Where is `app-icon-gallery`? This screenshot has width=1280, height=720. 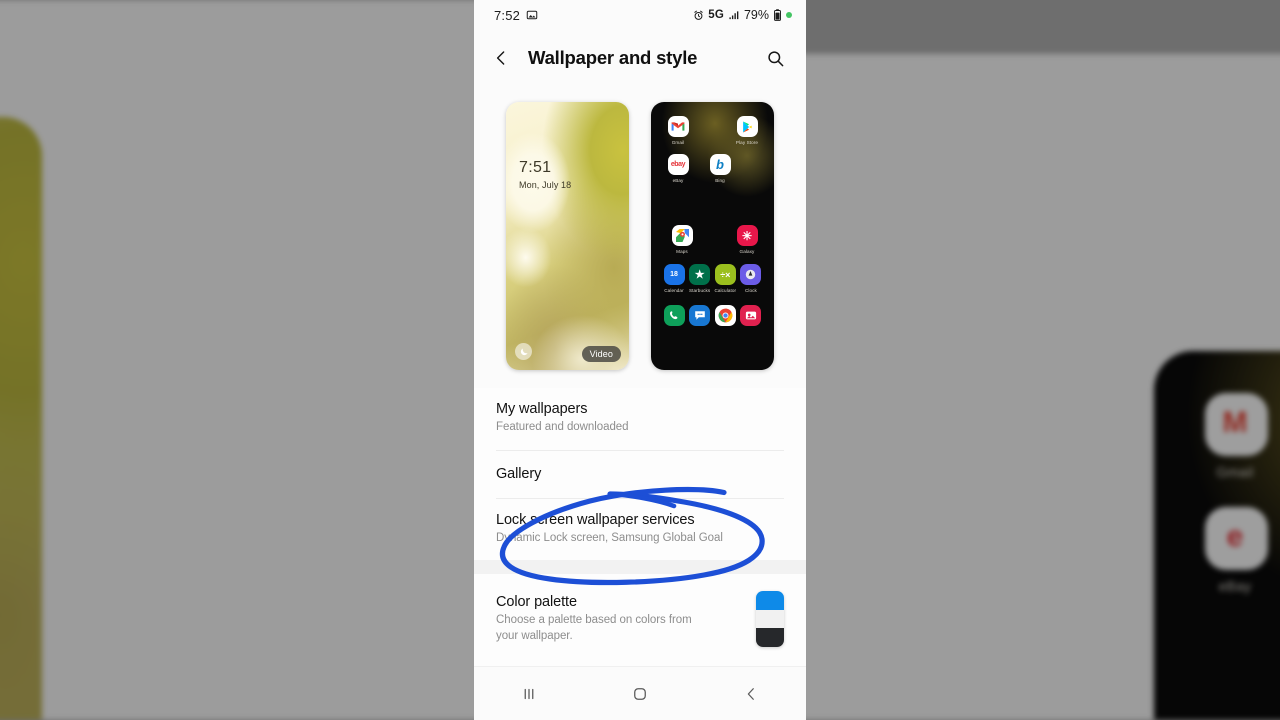 app-icon-gallery is located at coordinates (751, 315).